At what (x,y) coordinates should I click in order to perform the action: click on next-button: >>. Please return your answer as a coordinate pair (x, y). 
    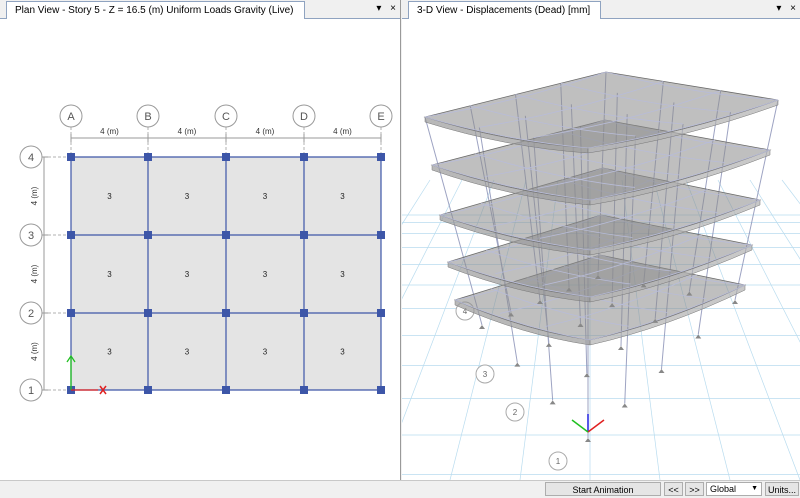
    Looking at the image, I should click on (694, 489).